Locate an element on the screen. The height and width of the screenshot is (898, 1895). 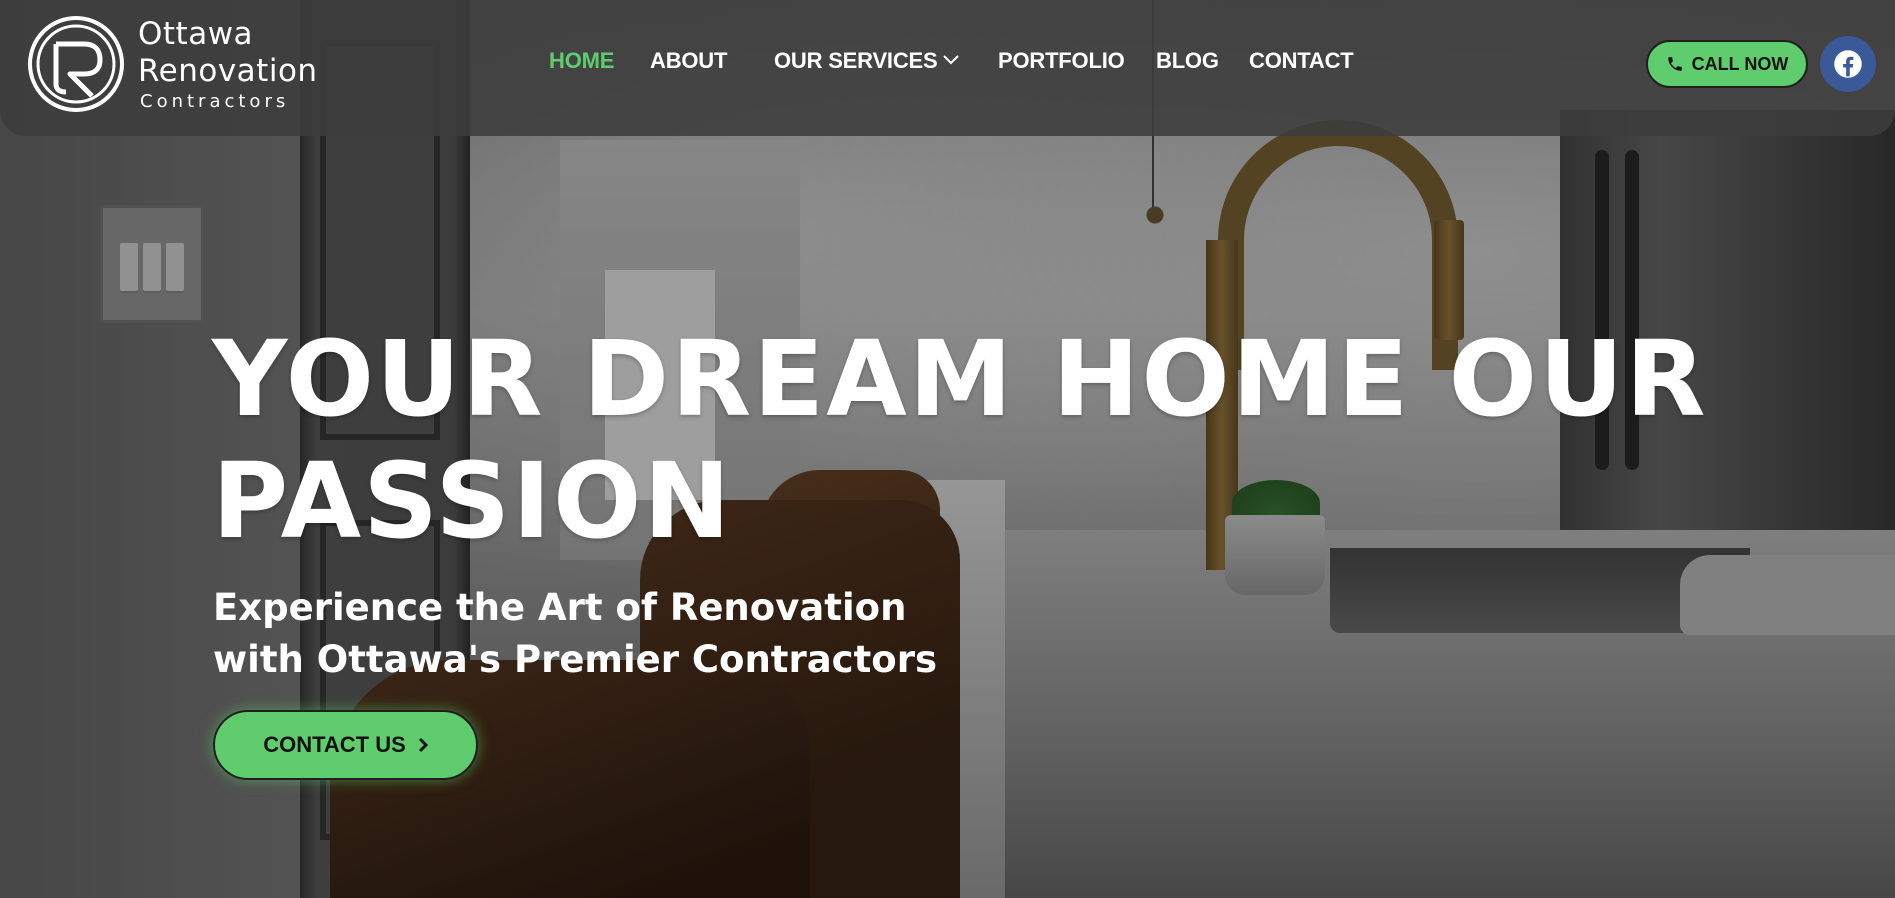
facebook-button is located at coordinates (1848, 64).